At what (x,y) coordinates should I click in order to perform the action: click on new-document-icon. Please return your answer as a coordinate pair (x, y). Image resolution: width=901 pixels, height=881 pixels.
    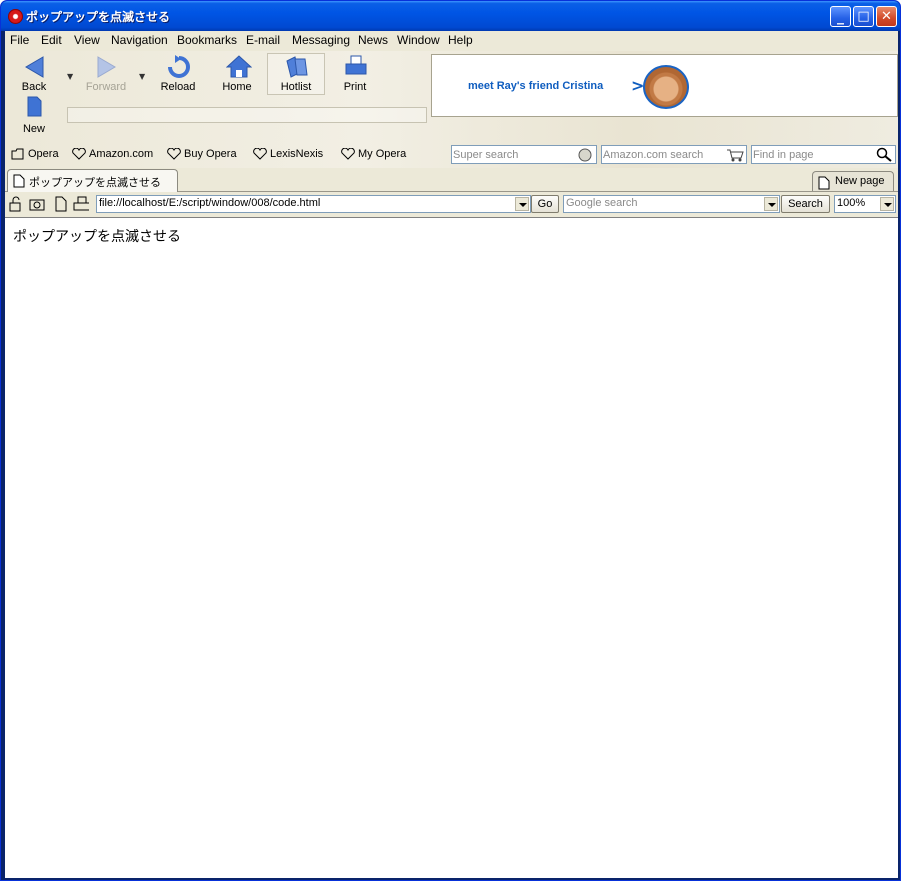
    Looking at the image, I should click on (34, 106).